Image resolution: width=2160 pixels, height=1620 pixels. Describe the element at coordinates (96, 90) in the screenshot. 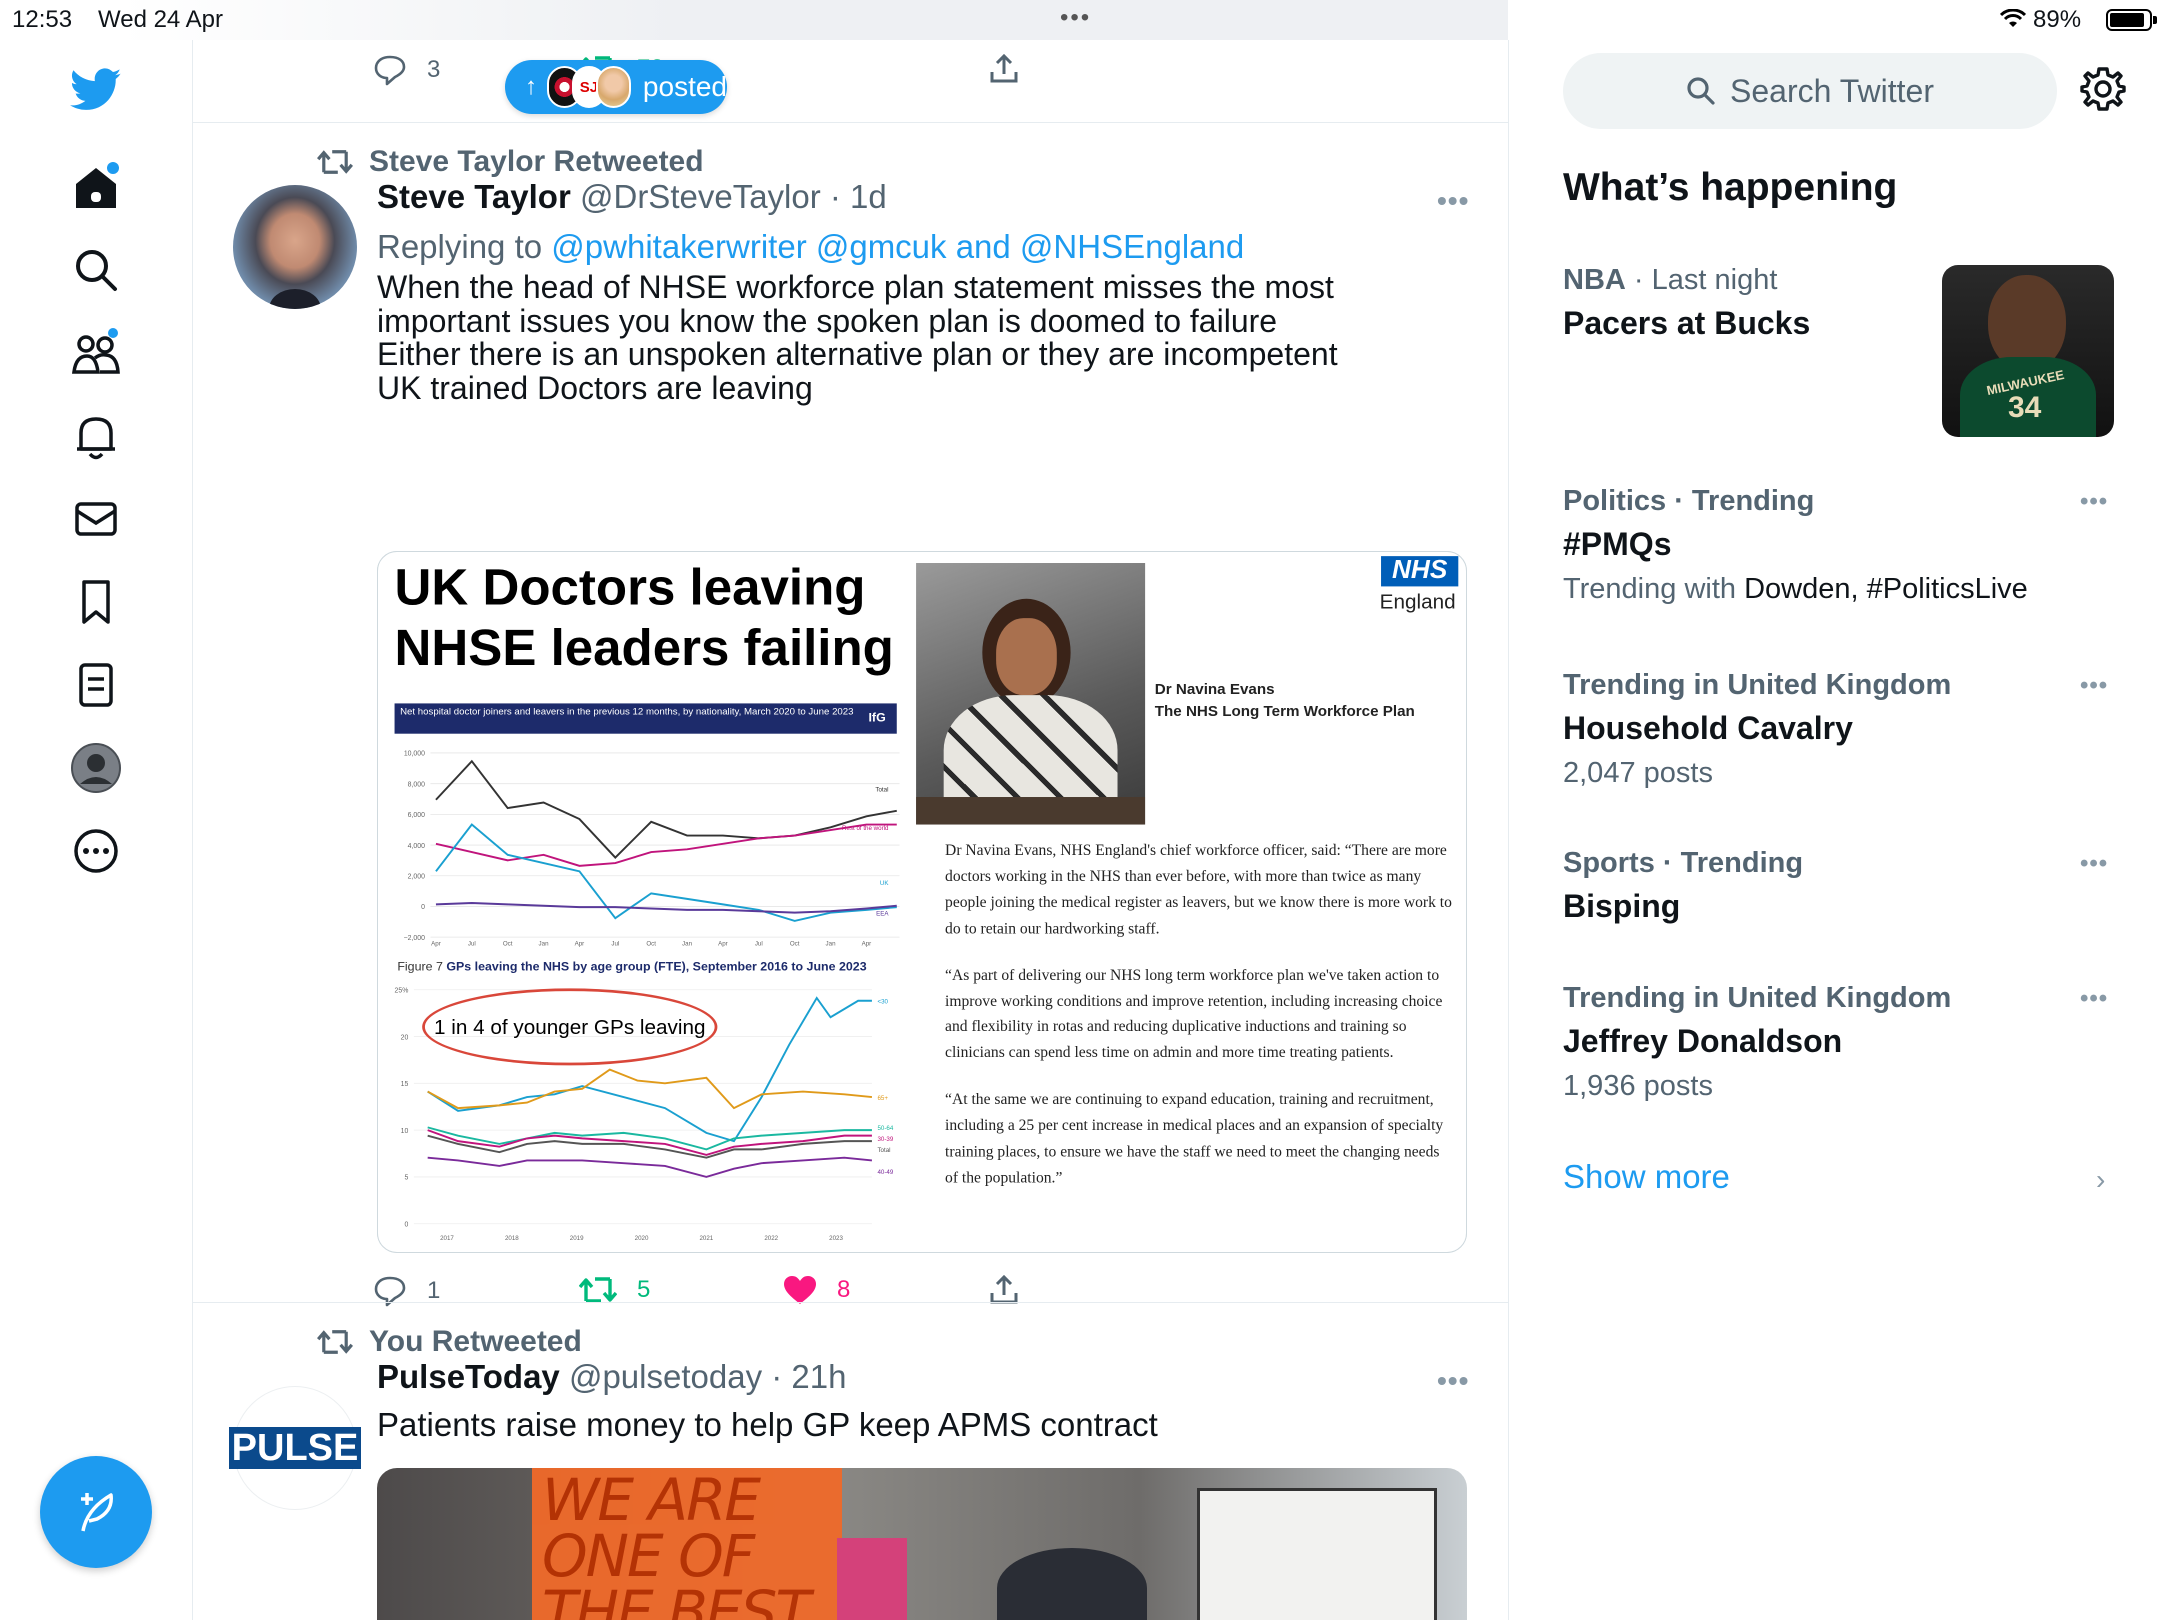

I see `twitter-logo-icon` at that location.